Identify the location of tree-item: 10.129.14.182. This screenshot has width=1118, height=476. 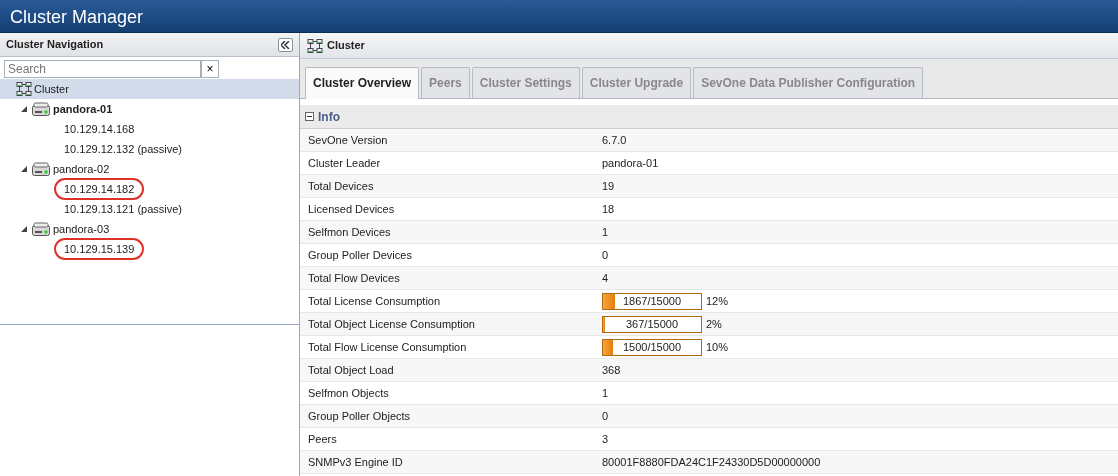
(99, 189).